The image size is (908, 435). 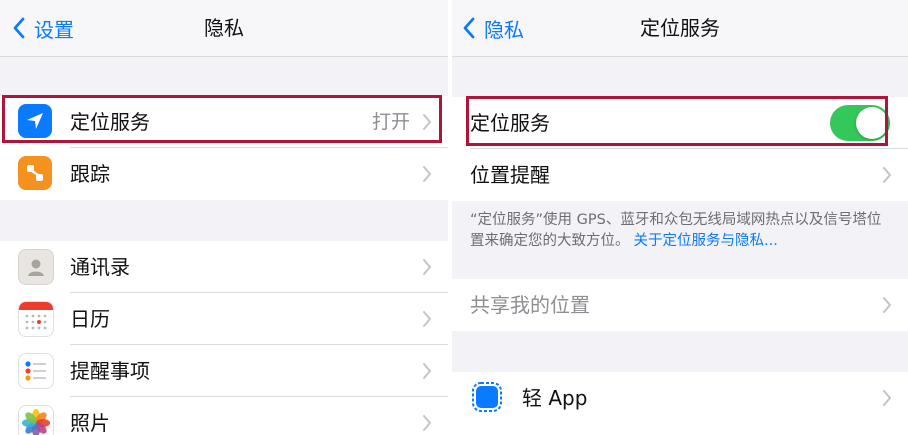 I want to click on share-group: 共享我的位置, so click(x=680, y=305).